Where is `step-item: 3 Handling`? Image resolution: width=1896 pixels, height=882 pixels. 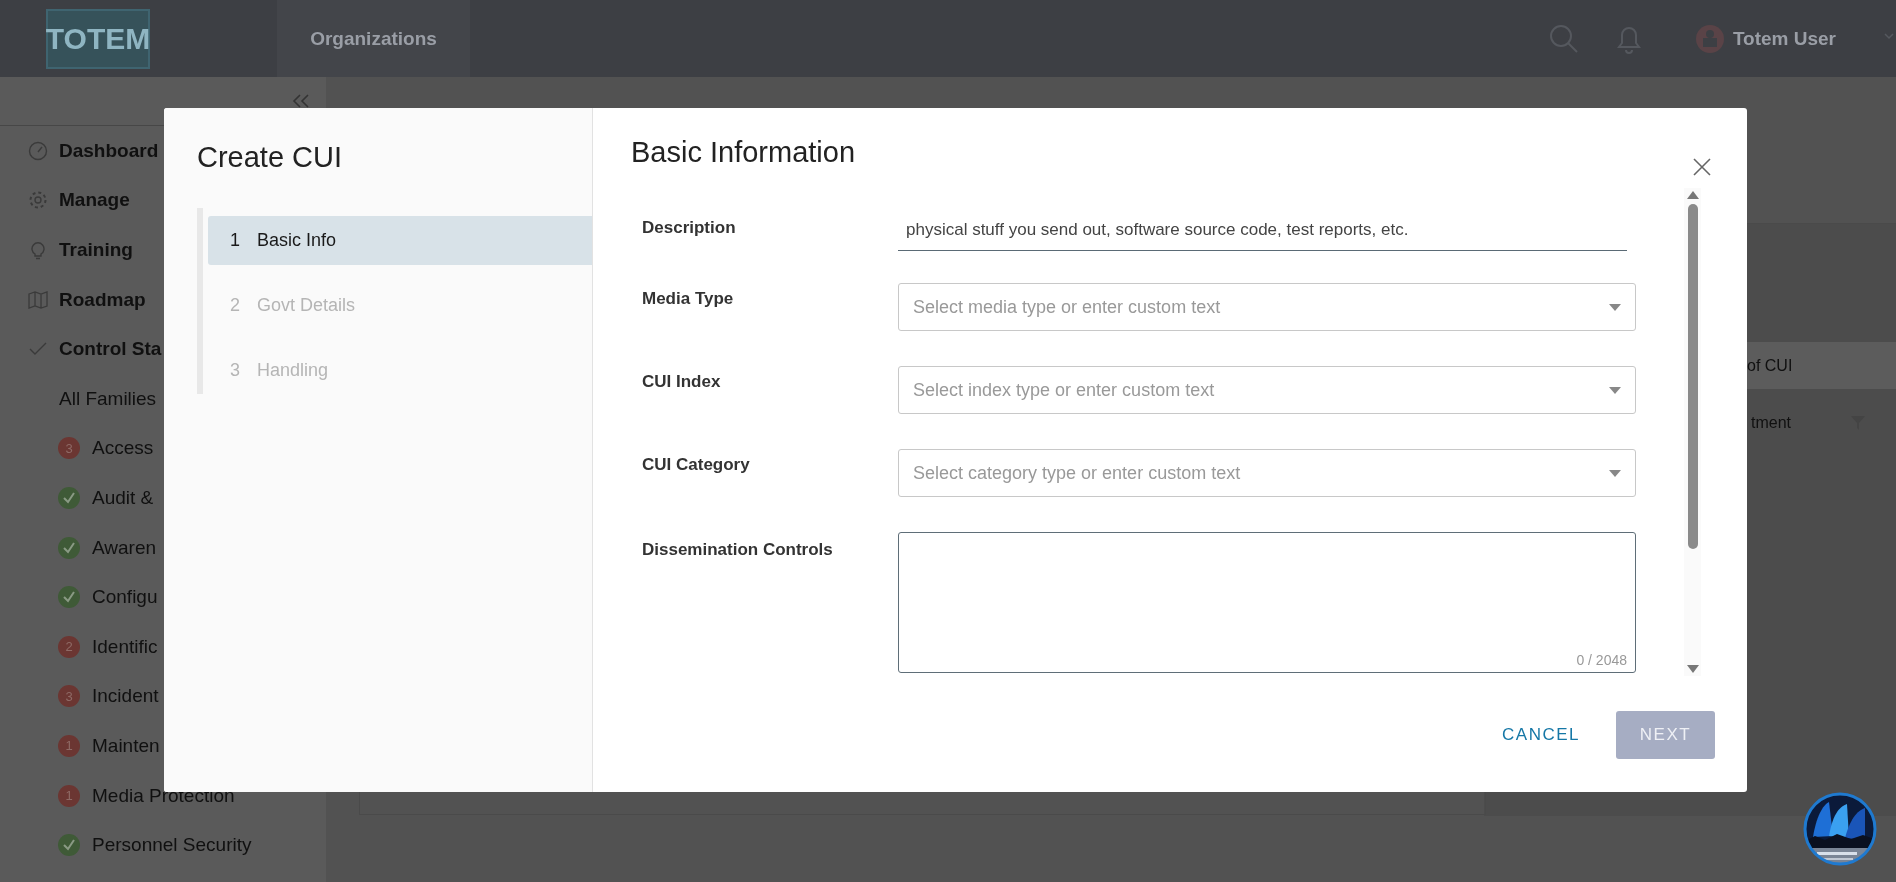 step-item: 3 Handling is located at coordinates (400, 370).